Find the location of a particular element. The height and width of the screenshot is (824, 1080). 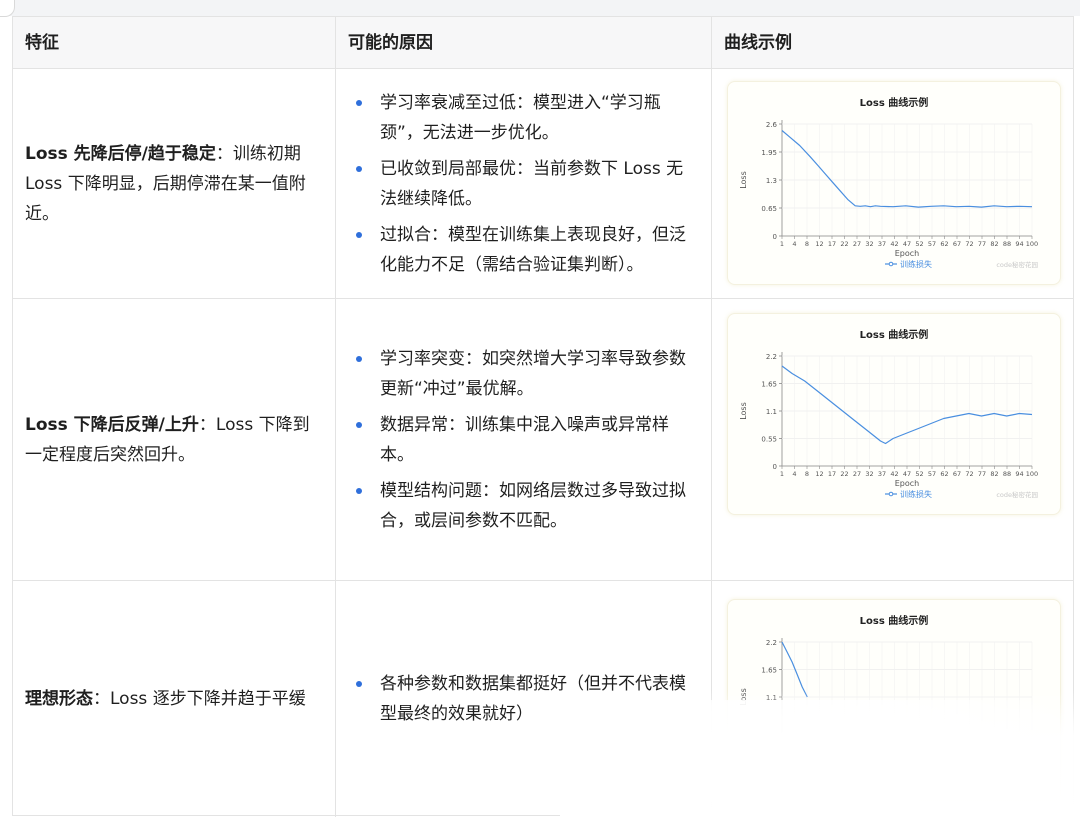

top-strip is located at coordinates (540, 8).